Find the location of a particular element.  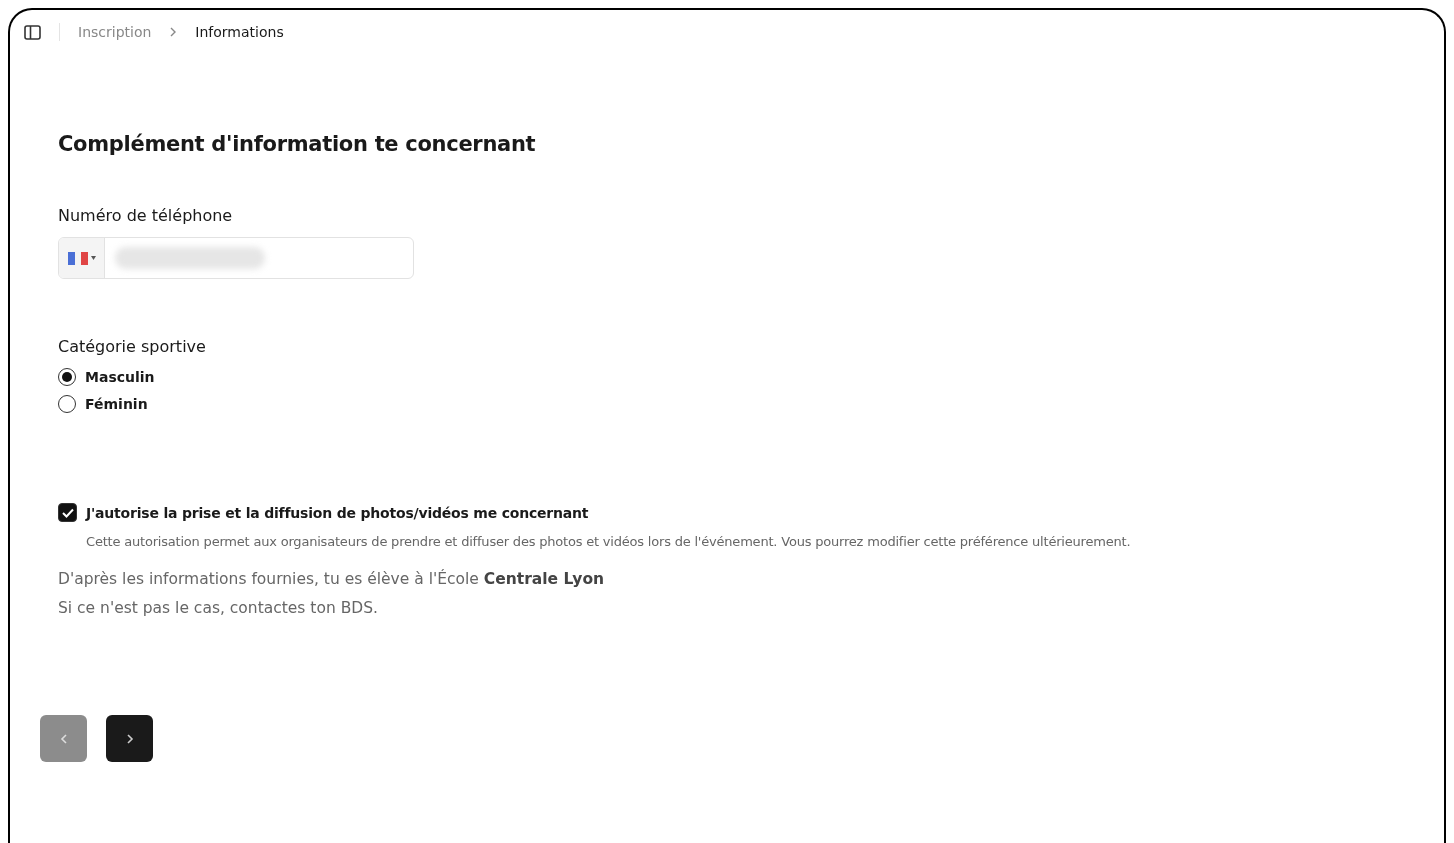

caret-icon is located at coordinates (93, 258).